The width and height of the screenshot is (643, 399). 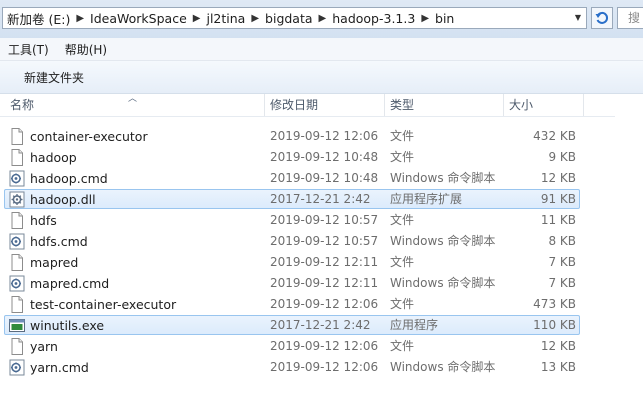 I want to click on breadcrumb-ideaworkspace: IdeaWorkSpace, so click(x=138, y=18).